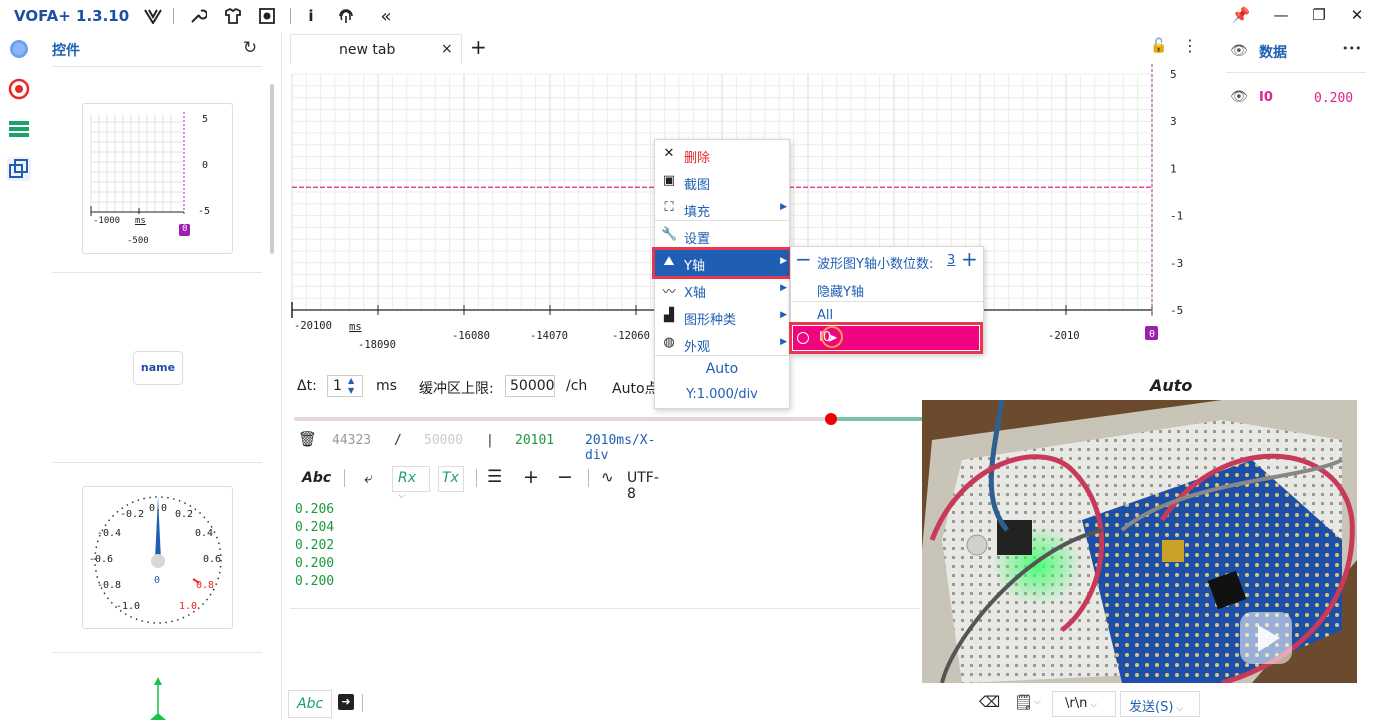 The image size is (1374, 720). Describe the element at coordinates (643, 486) in the screenshot. I see `encoding-select: UTF-8` at that location.